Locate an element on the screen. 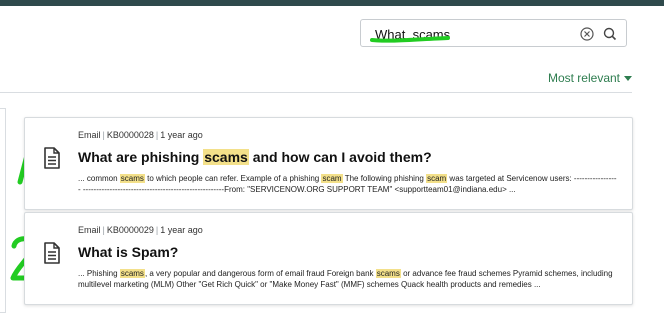 The image size is (664, 317). sort-dropdown: Most relevant is located at coordinates (590, 78).